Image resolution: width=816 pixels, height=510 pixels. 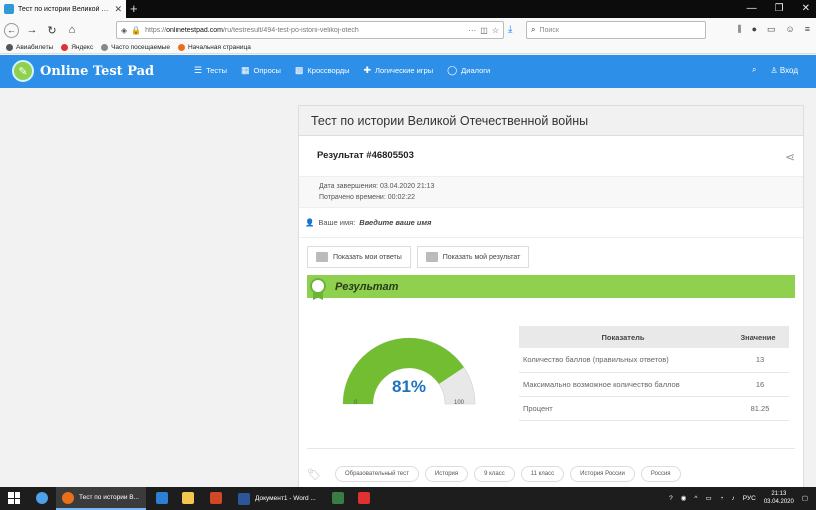 What do you see at coordinates (214, 47) in the screenshot?
I see `bookmark-item: Начальная страница` at bounding box center [214, 47].